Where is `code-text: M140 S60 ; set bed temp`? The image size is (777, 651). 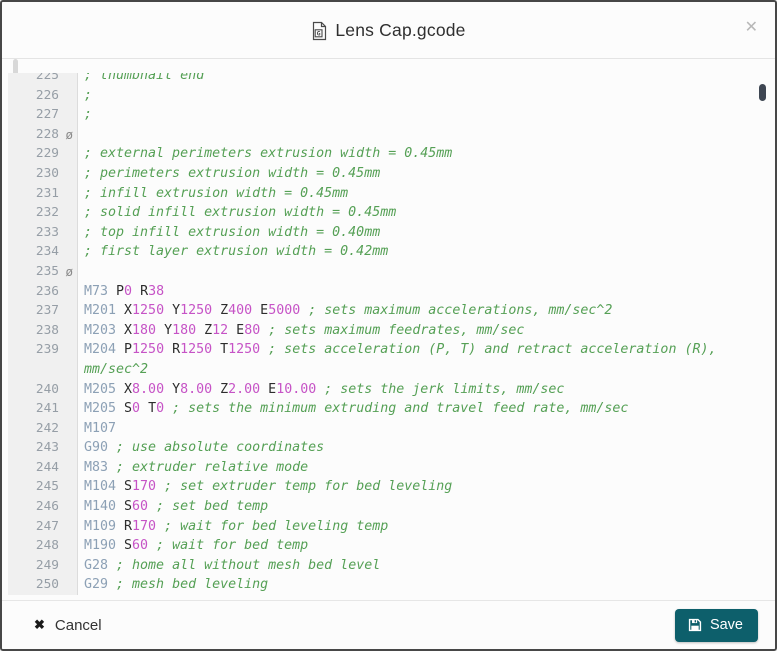 code-text: M140 S60 ; set bed temp is located at coordinates (176, 507).